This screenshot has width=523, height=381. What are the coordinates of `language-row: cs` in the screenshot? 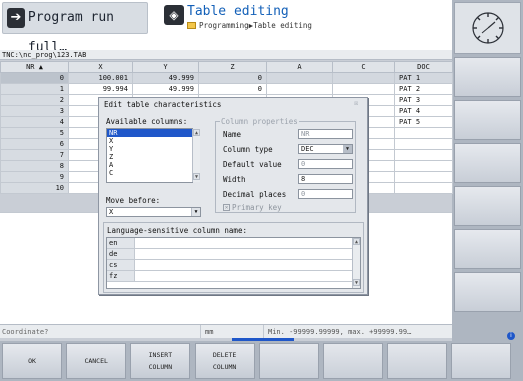 It's located at (233, 265).